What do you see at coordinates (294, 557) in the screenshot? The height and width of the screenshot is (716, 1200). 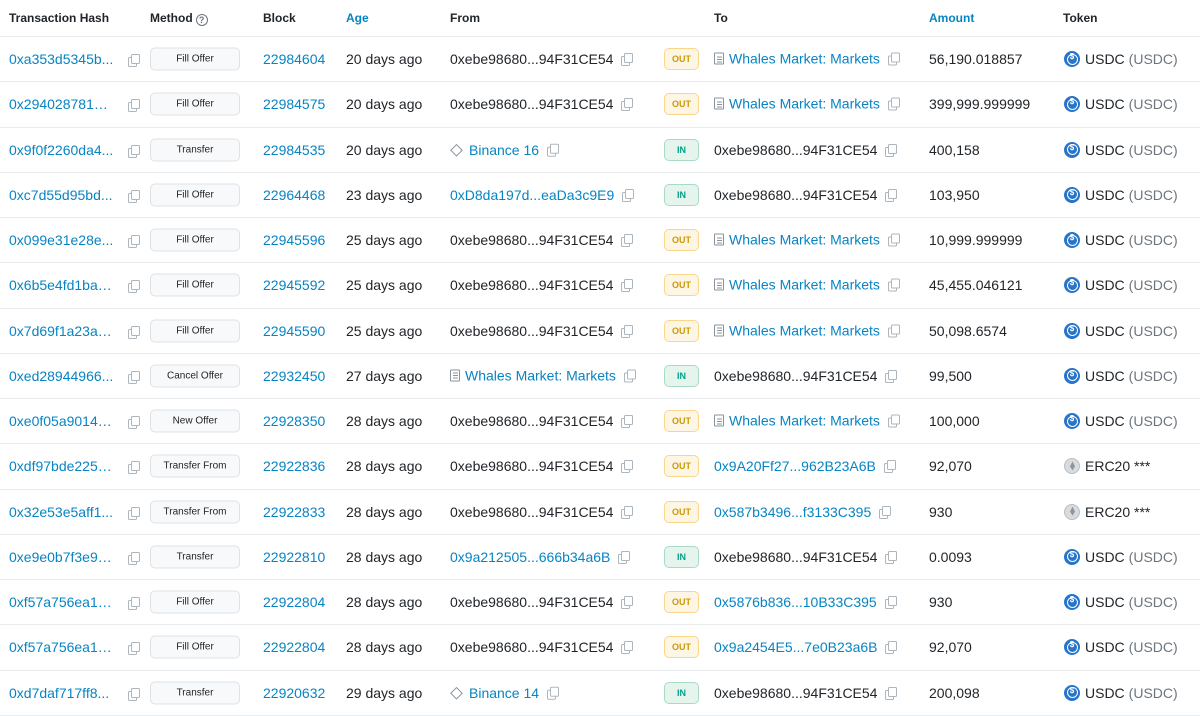 I see `block-link: 22922810` at bounding box center [294, 557].